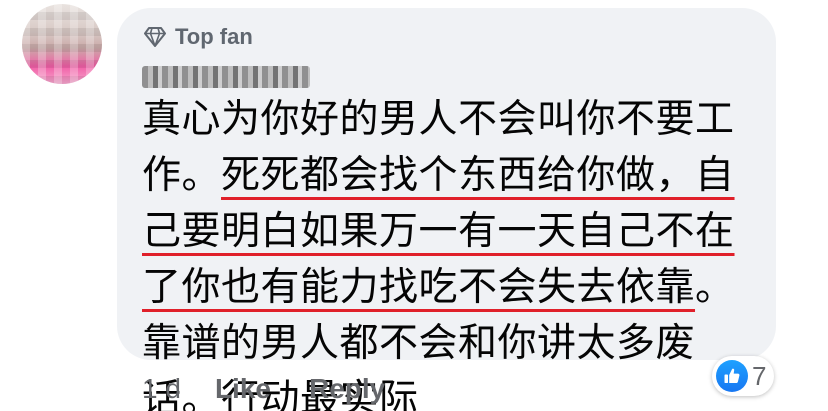 The image size is (828, 411). Describe the element at coordinates (347, 389) in the screenshot. I see `reply-button: Reply` at that location.